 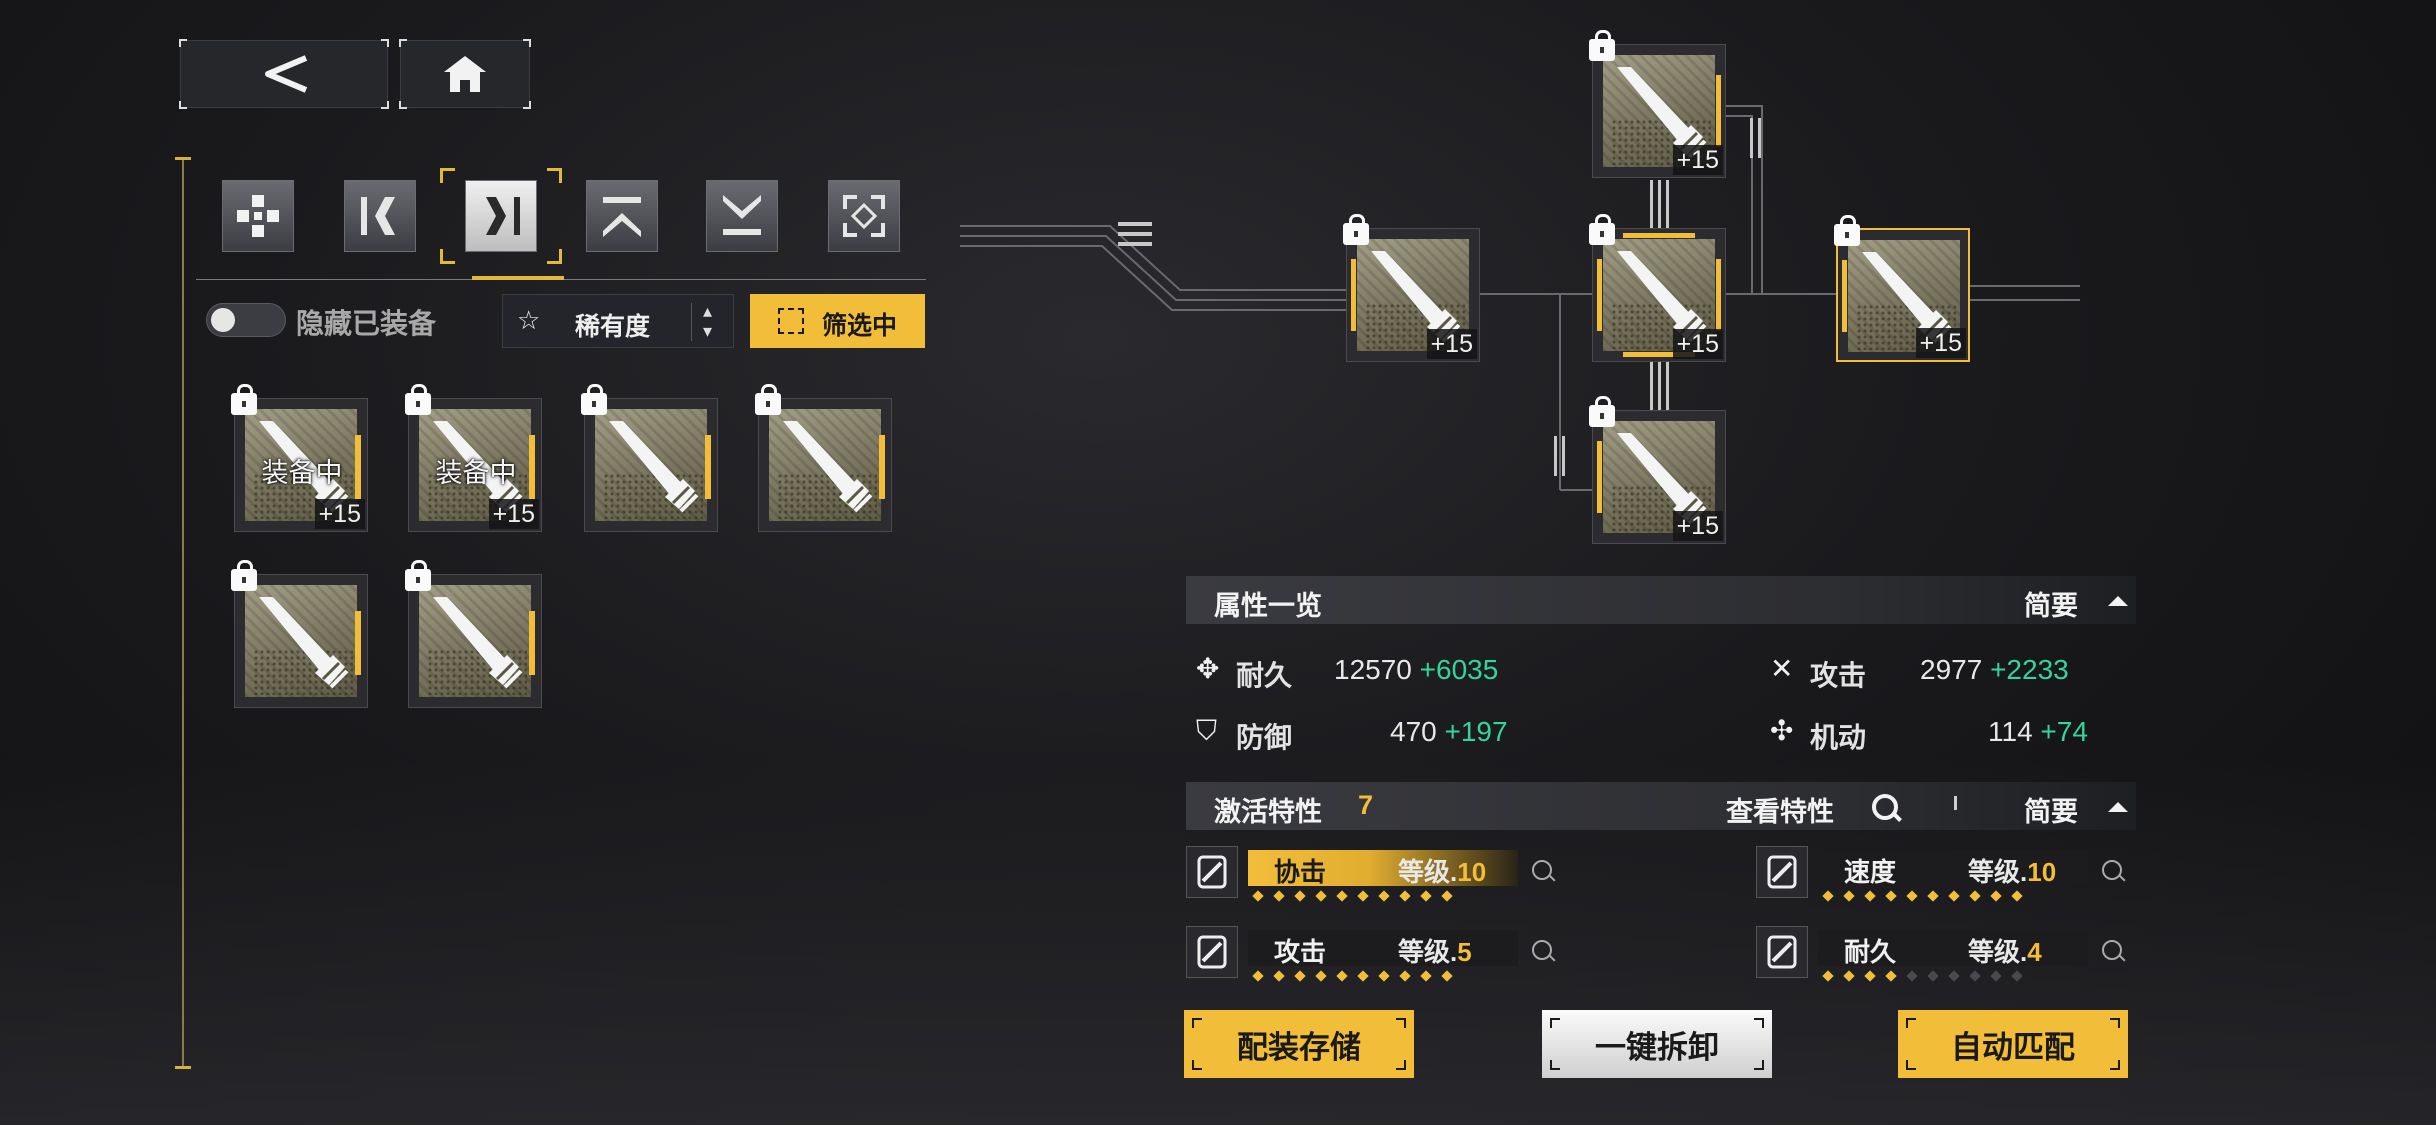 I want to click on save-loadout-button: 配装存储, so click(x=1299, y=1044).